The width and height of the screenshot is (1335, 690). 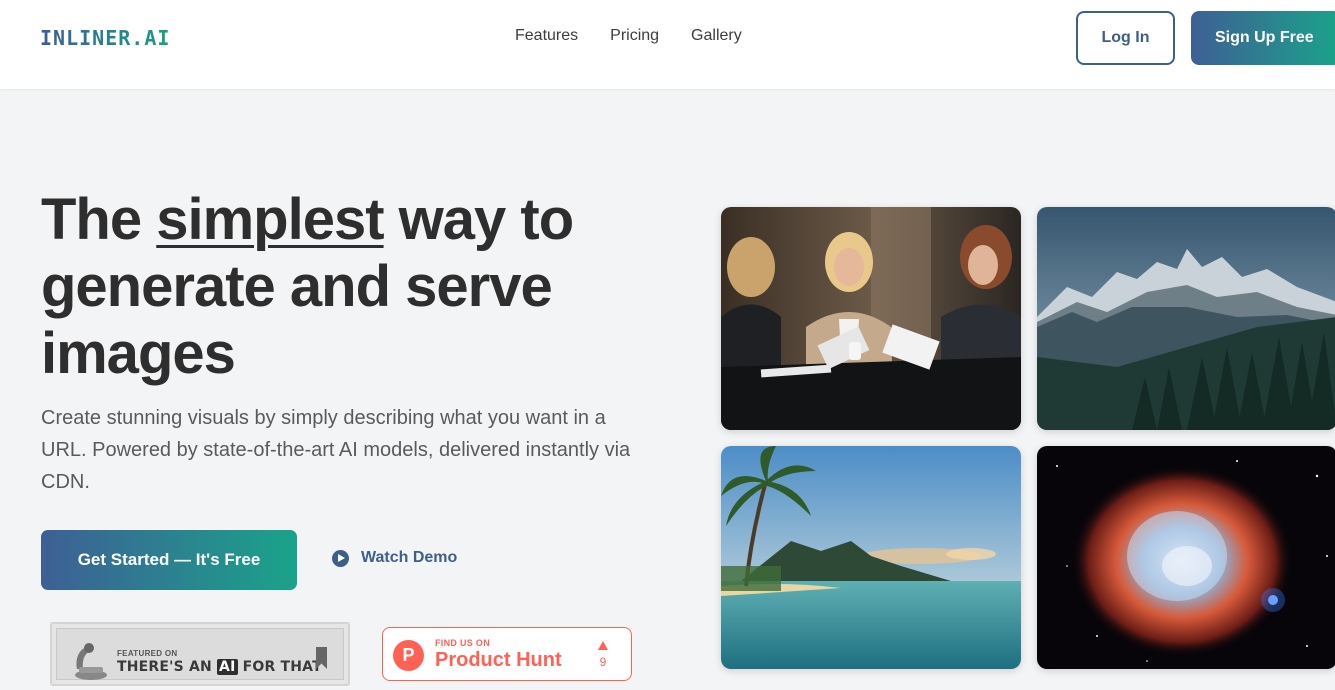 I want to click on product-hunt-logo-icon: P, so click(x=408, y=655).